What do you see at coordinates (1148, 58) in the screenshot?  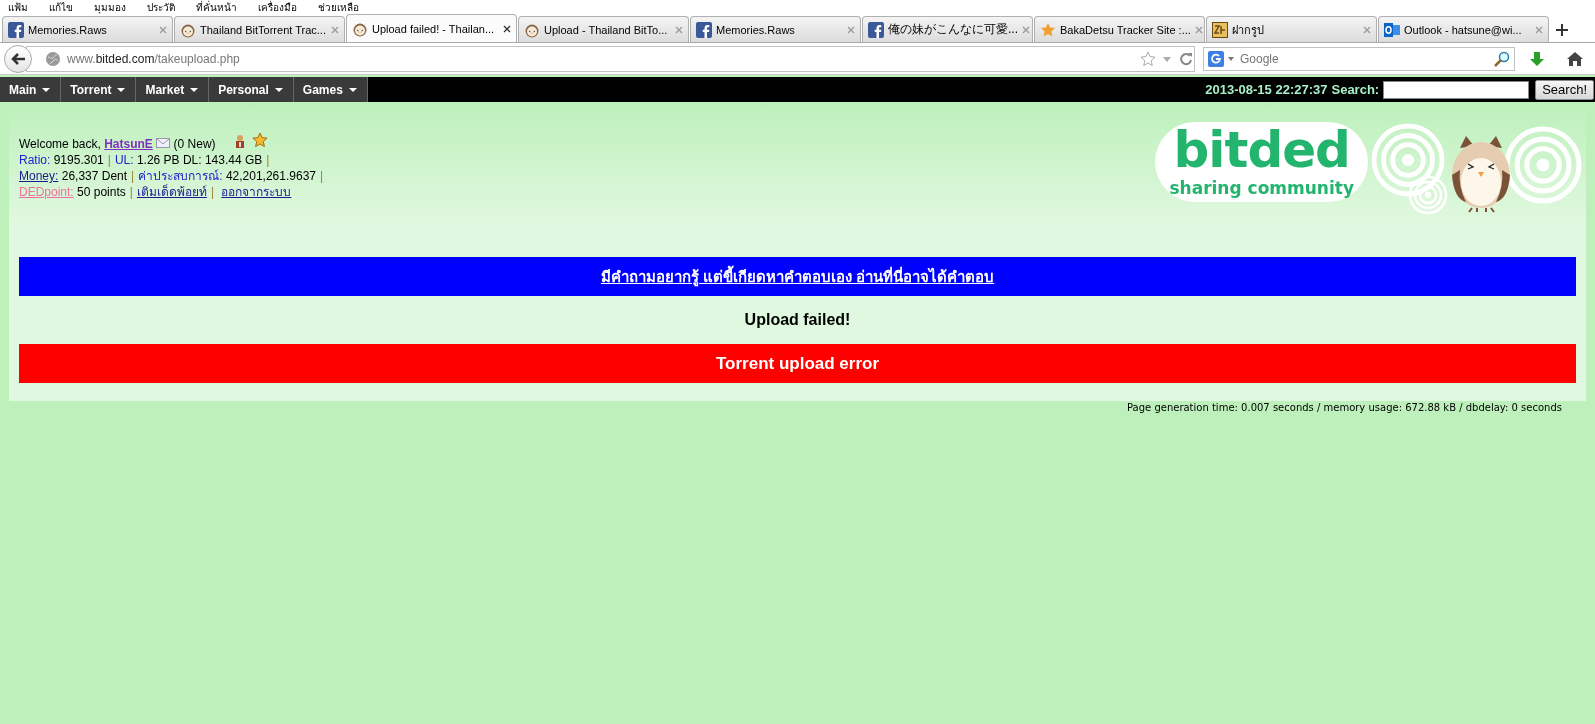 I see `bookmark-star-icon` at bounding box center [1148, 58].